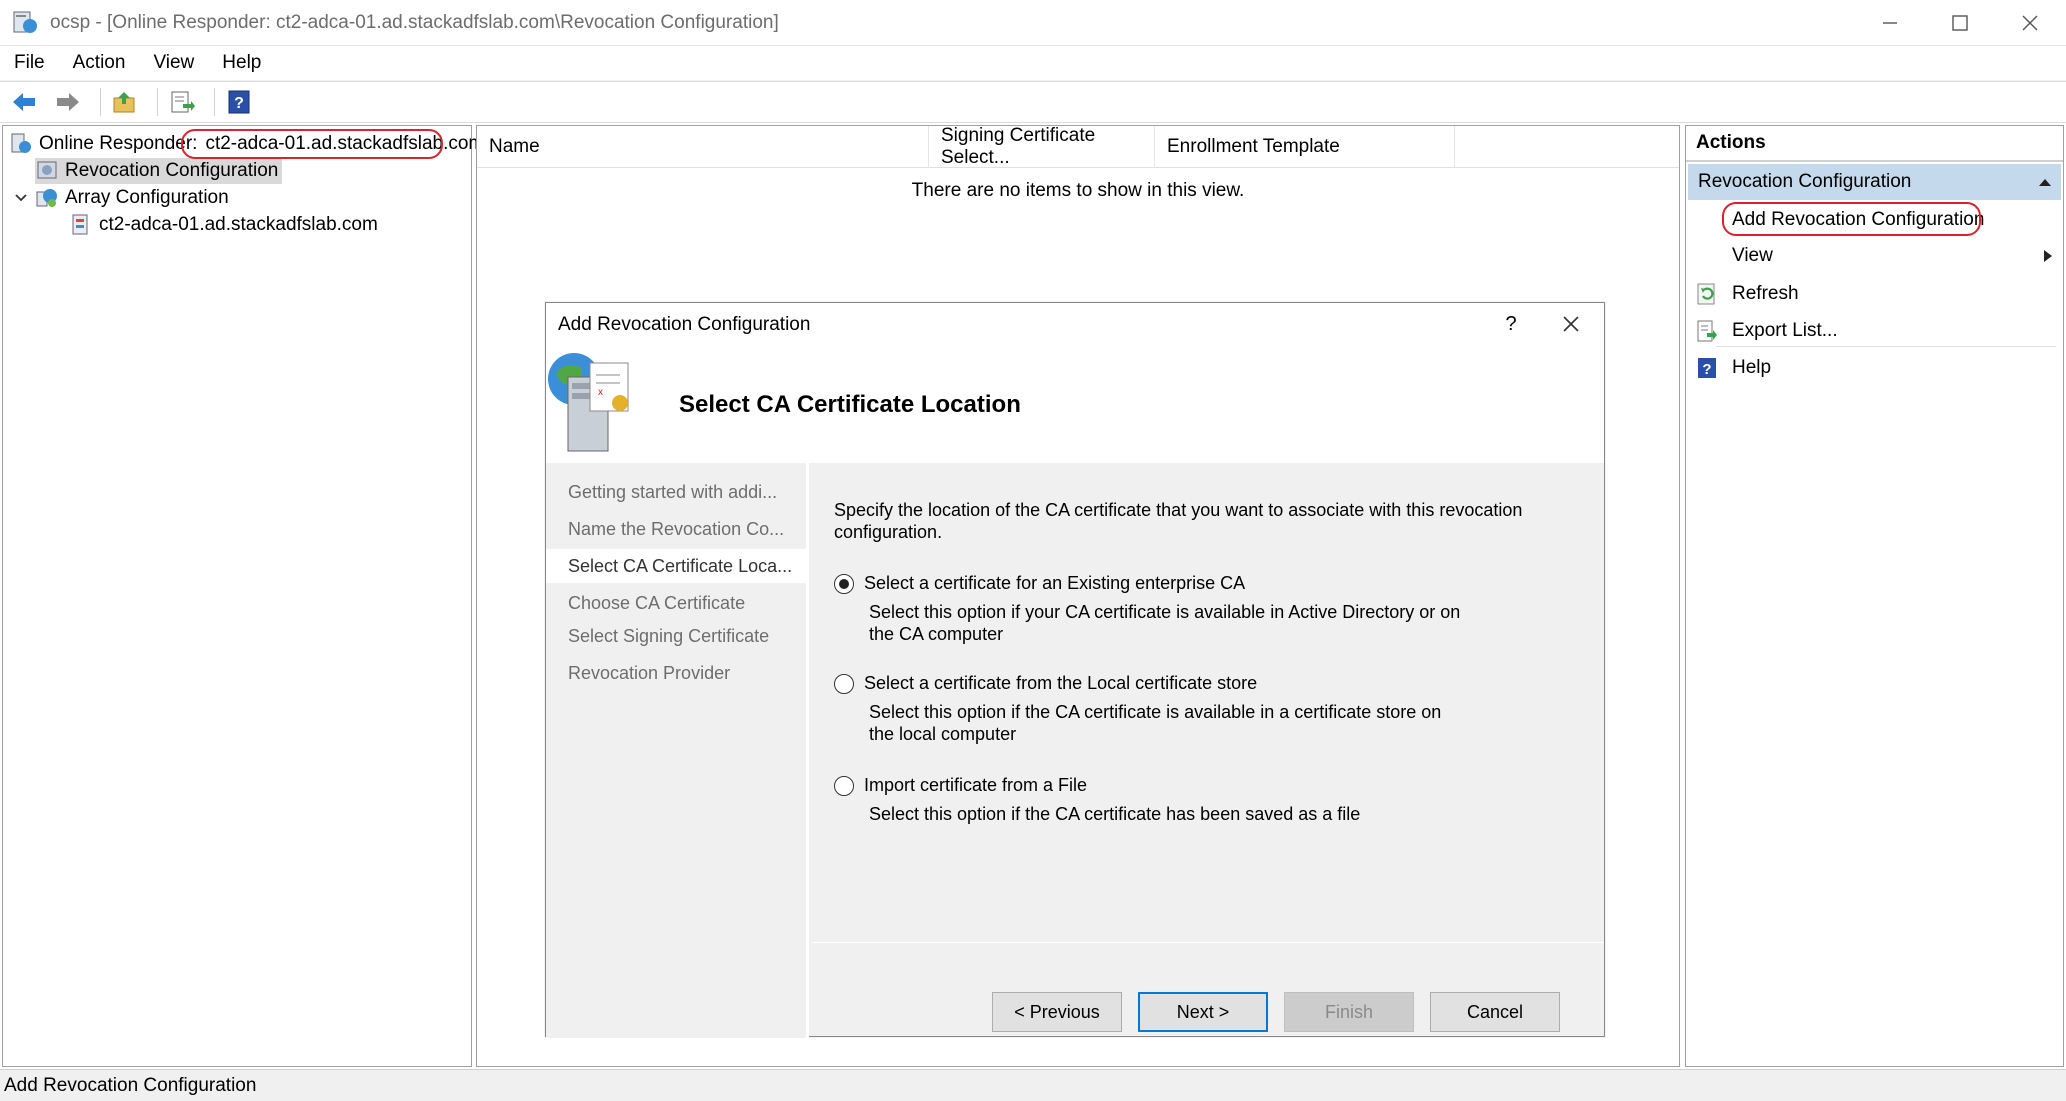  I want to click on close-window-button, so click(2030, 23).